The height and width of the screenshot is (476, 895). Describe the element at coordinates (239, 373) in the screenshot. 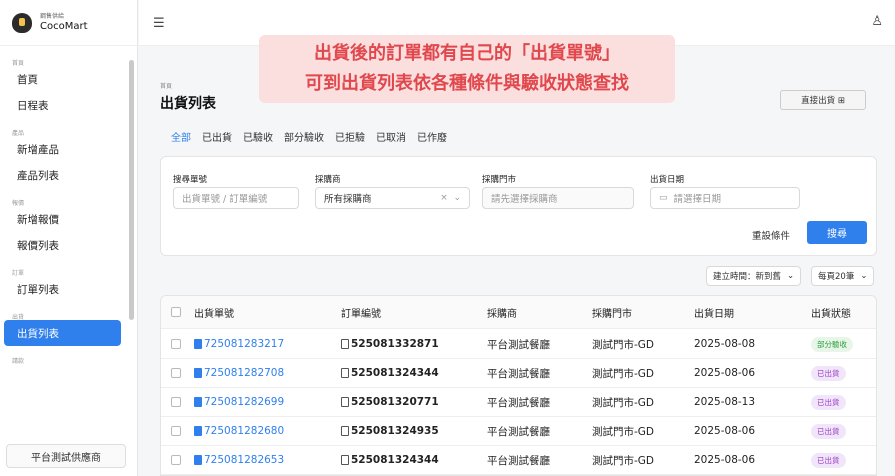

I see `ship-no-link: 725081282708` at that location.